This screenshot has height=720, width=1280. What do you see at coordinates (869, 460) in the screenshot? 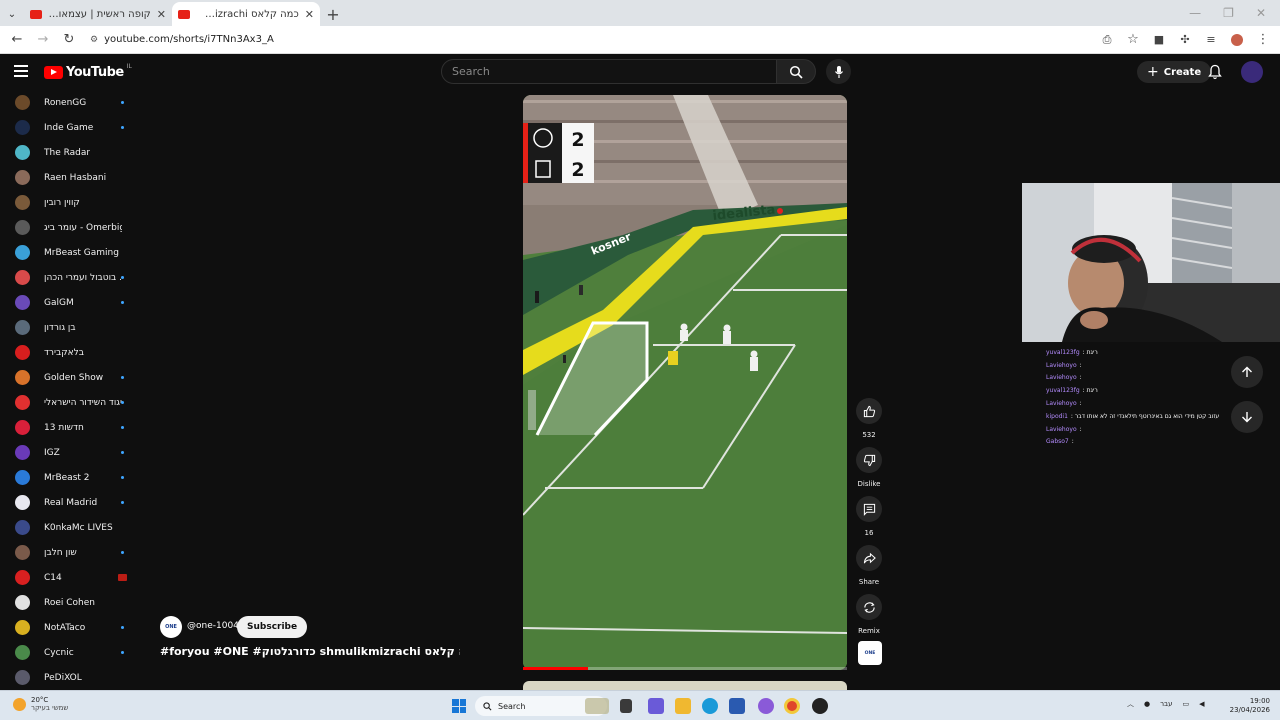
I see `dislike-button` at bounding box center [869, 460].